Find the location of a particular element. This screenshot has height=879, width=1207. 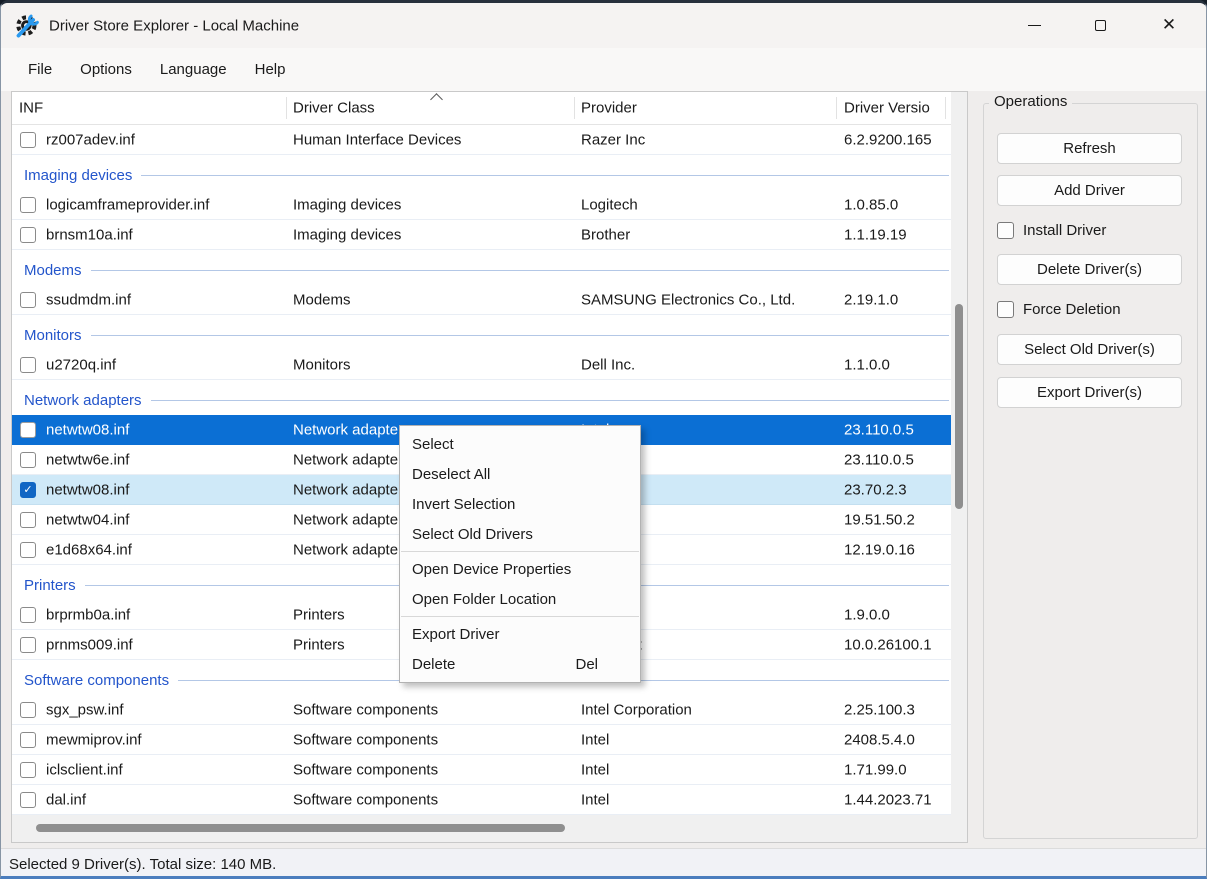

cell-driver-class: Human Interface Devices is located at coordinates (377, 139).